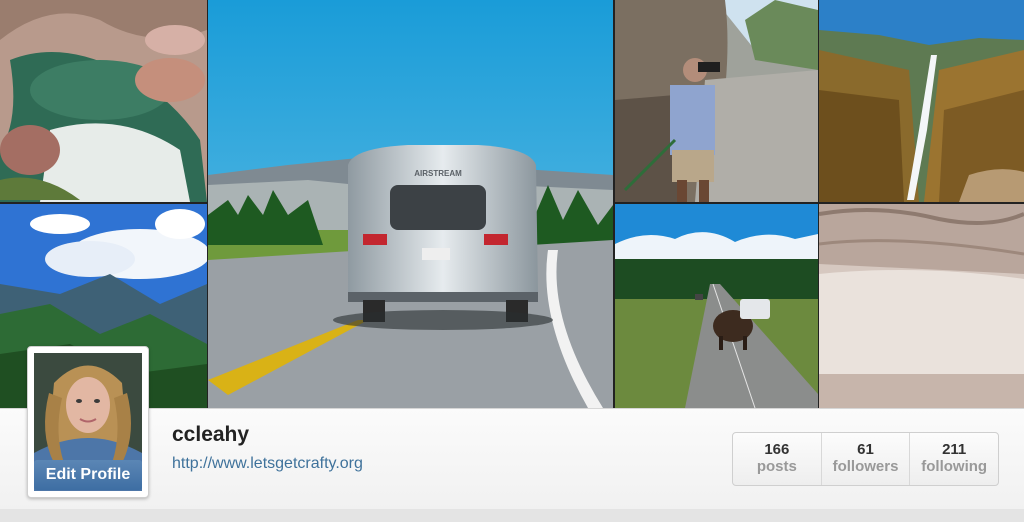 The height and width of the screenshot is (522, 1024). Describe the element at coordinates (88, 475) in the screenshot. I see `edit-profile-button: Edit Profile` at that location.